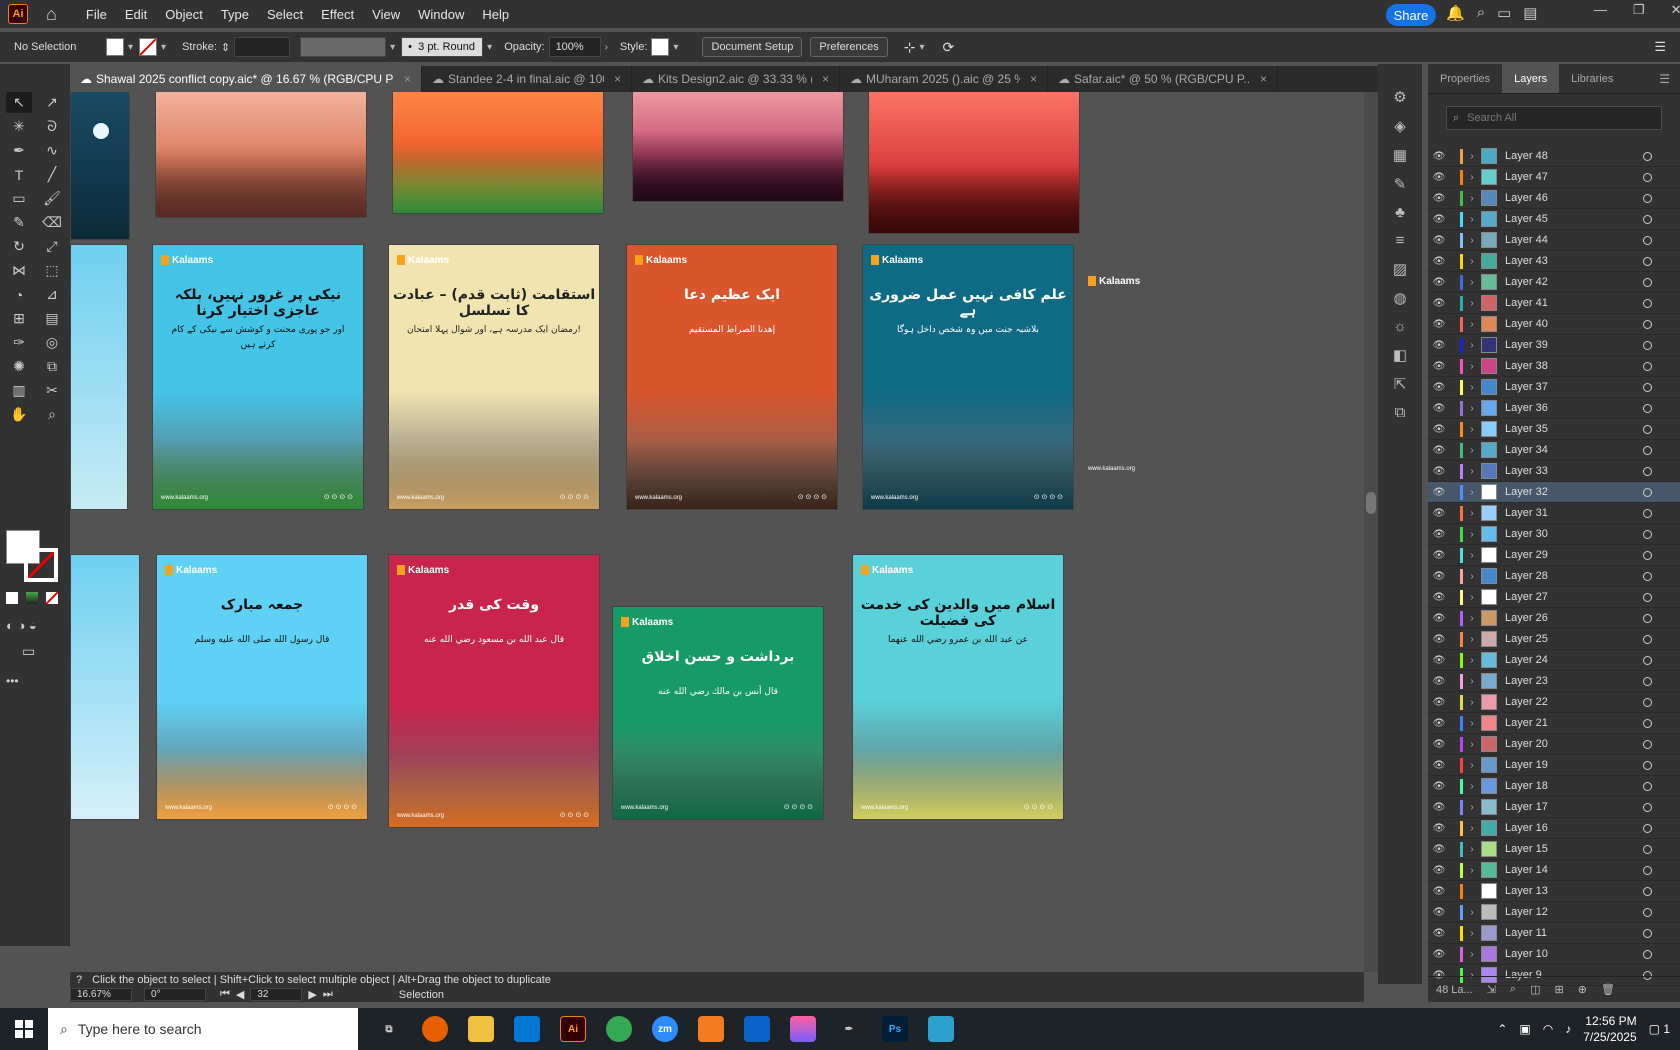 The image size is (1680, 1050). What do you see at coordinates (1184, 373) in the screenshot?
I see `empty-artboard: Kalaams www.kalaams.org` at bounding box center [1184, 373].